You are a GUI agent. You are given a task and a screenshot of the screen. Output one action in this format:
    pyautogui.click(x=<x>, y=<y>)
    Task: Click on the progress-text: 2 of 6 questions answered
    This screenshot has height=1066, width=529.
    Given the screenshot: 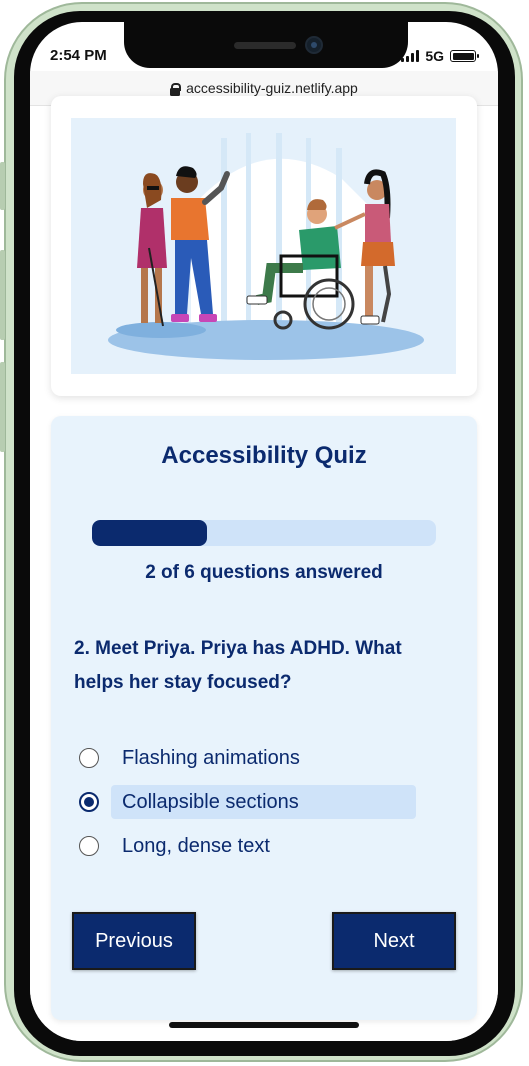 What is the action you would take?
    pyautogui.click(x=264, y=572)
    